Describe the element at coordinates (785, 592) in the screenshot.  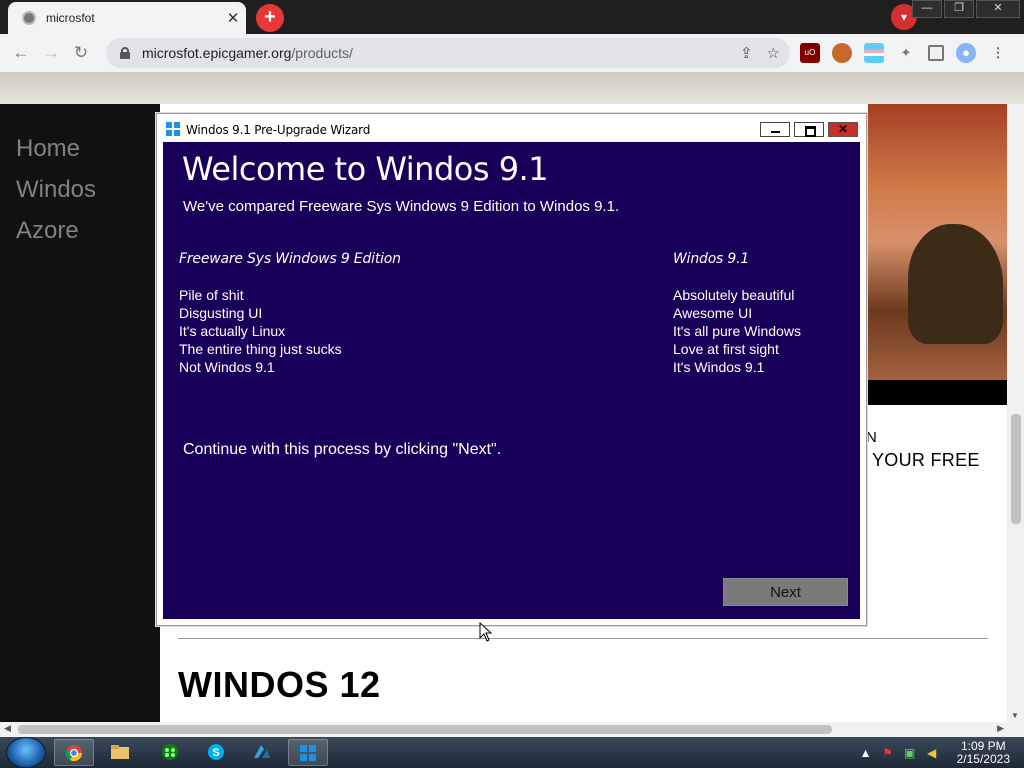
I see `next-button: Next` at that location.